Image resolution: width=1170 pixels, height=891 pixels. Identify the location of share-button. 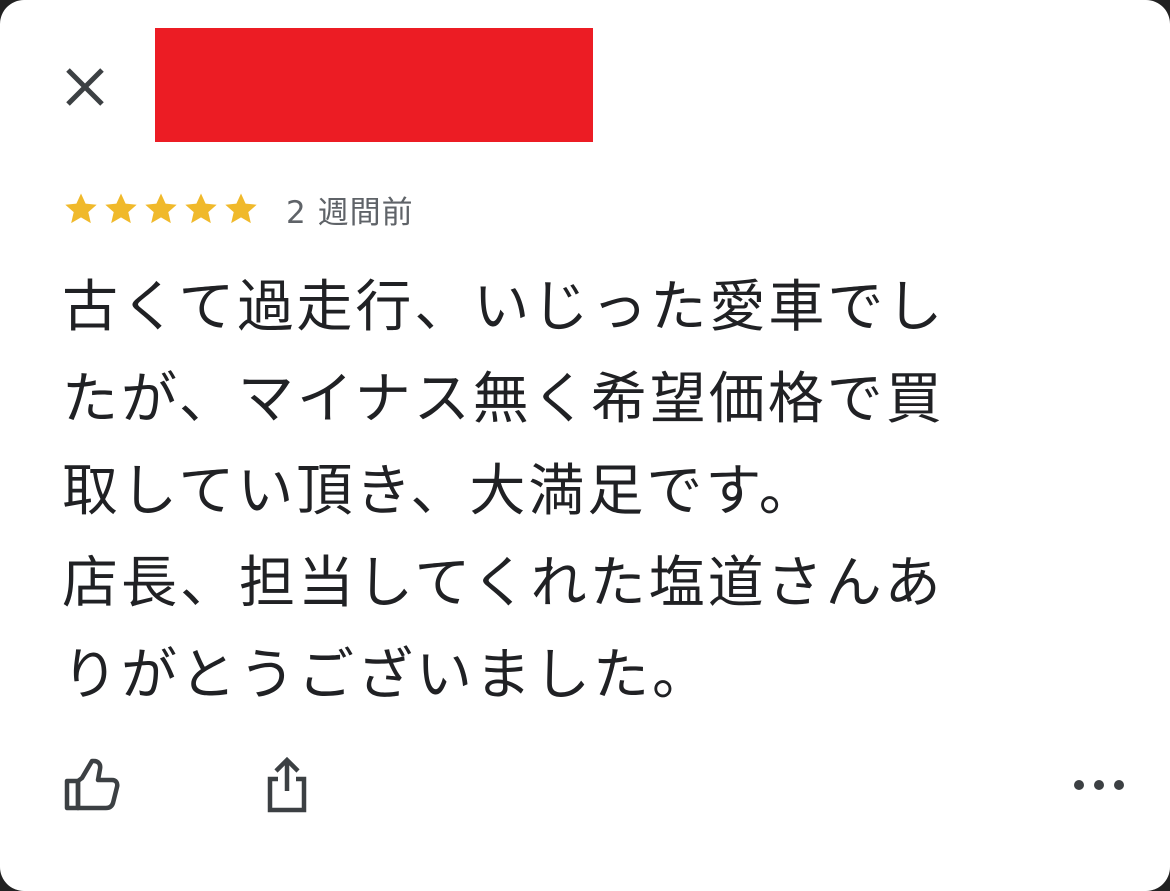
(287, 785).